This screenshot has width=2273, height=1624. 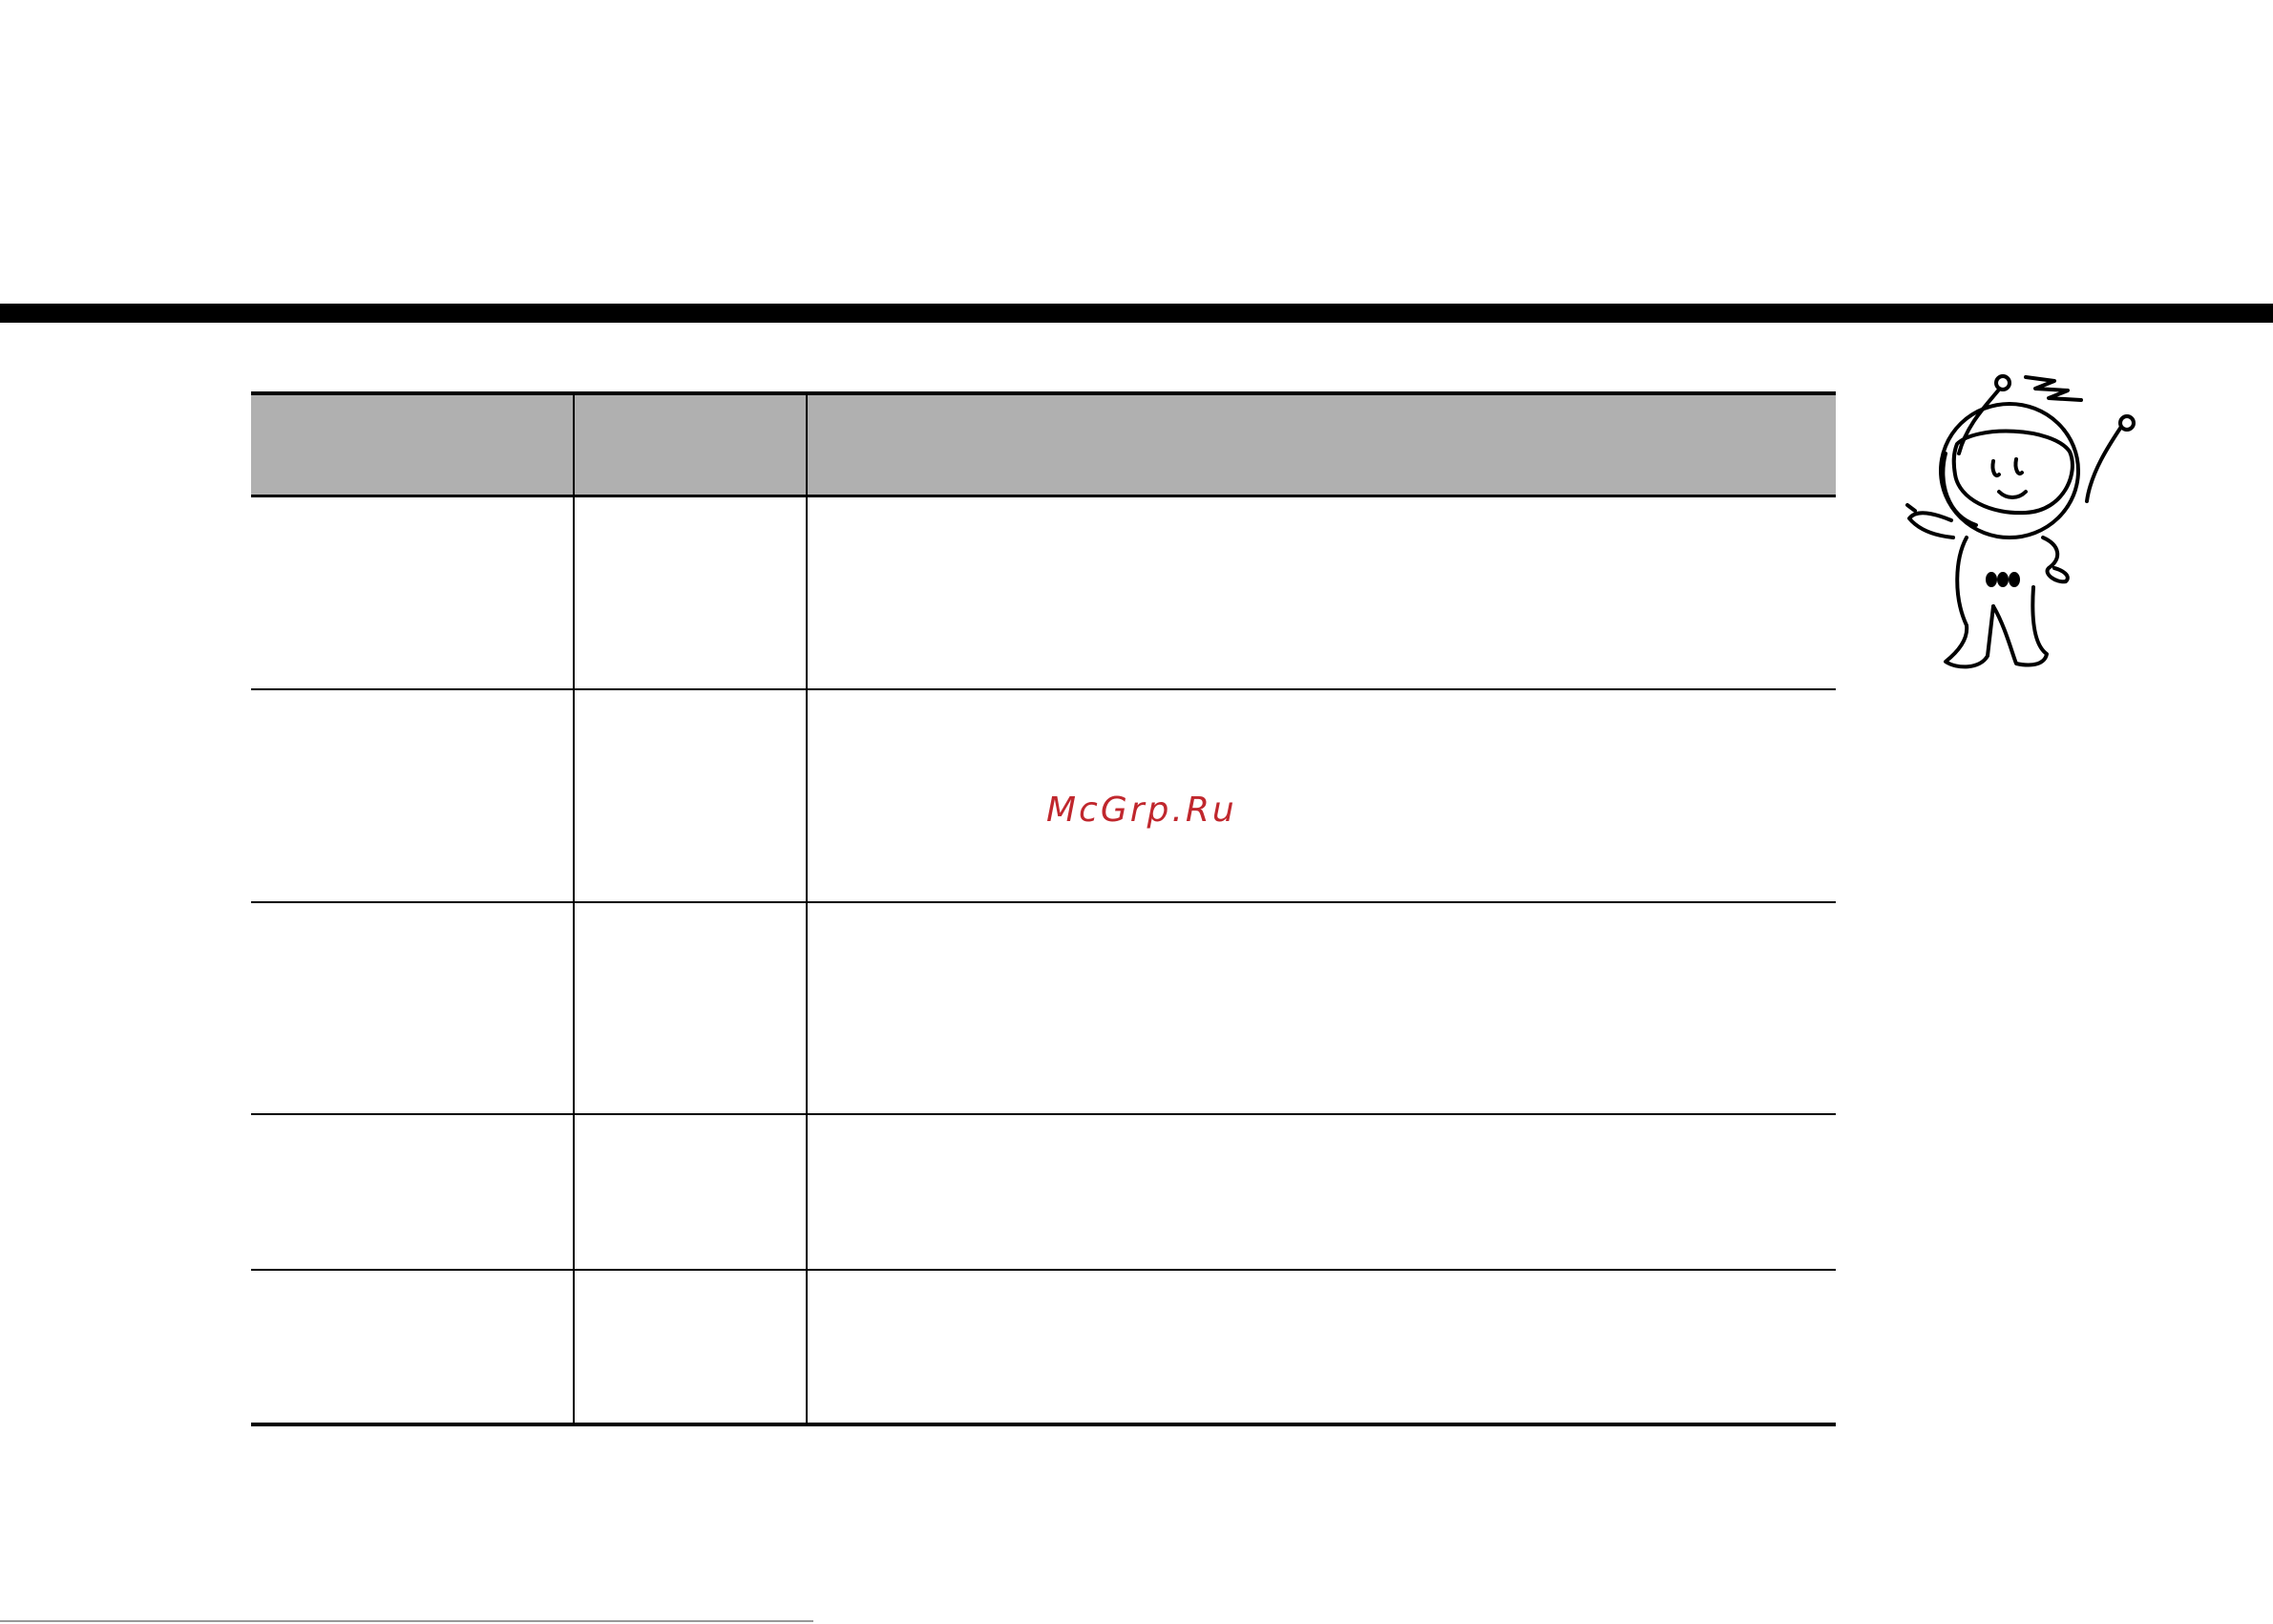 I want to click on page-bottom-edge, so click(x=406, y=1621).